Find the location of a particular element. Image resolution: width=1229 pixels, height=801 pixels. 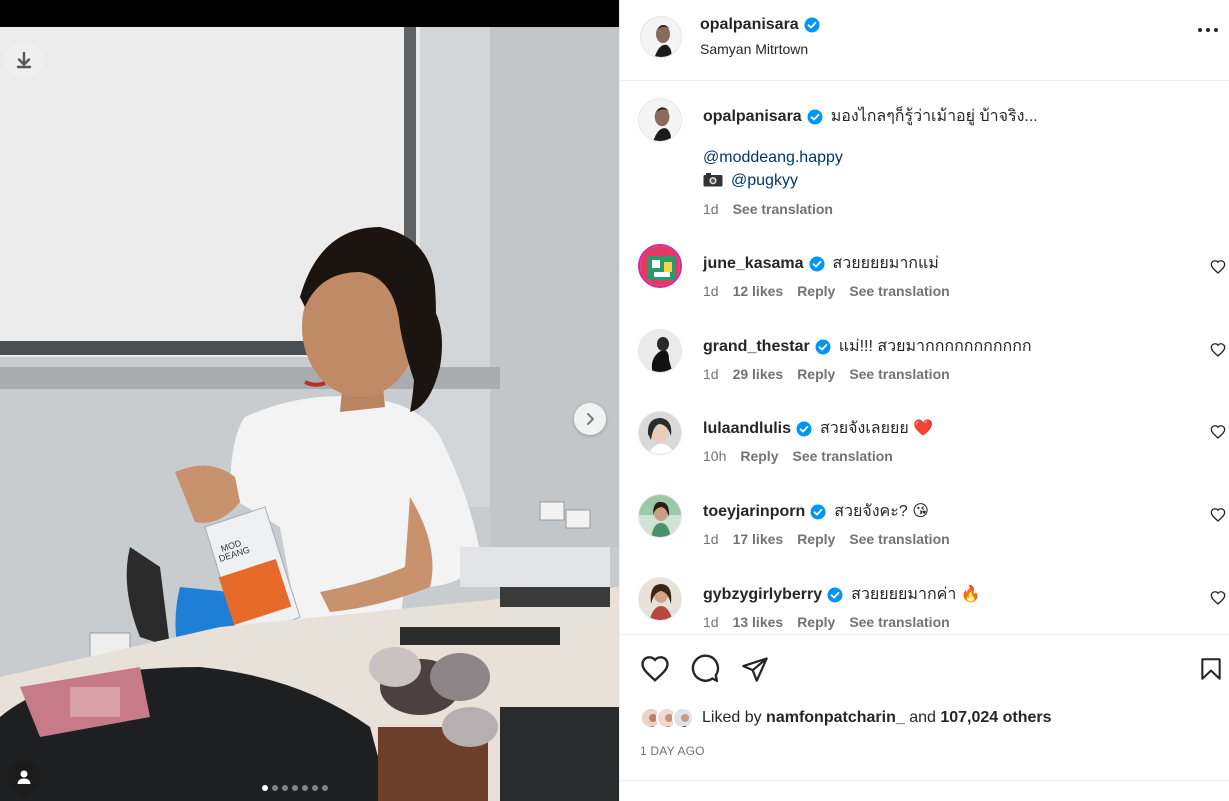

more-options-button is located at coordinates (1208, 30).